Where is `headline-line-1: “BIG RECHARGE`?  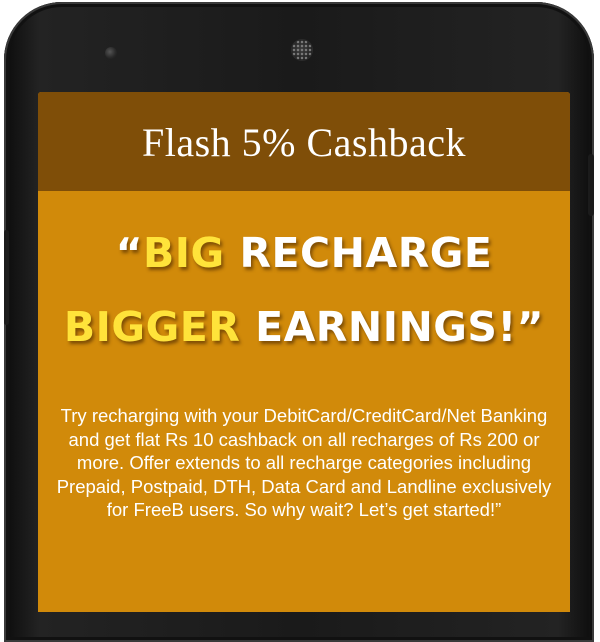
headline-line-1: “BIG RECHARGE is located at coordinates (304, 253).